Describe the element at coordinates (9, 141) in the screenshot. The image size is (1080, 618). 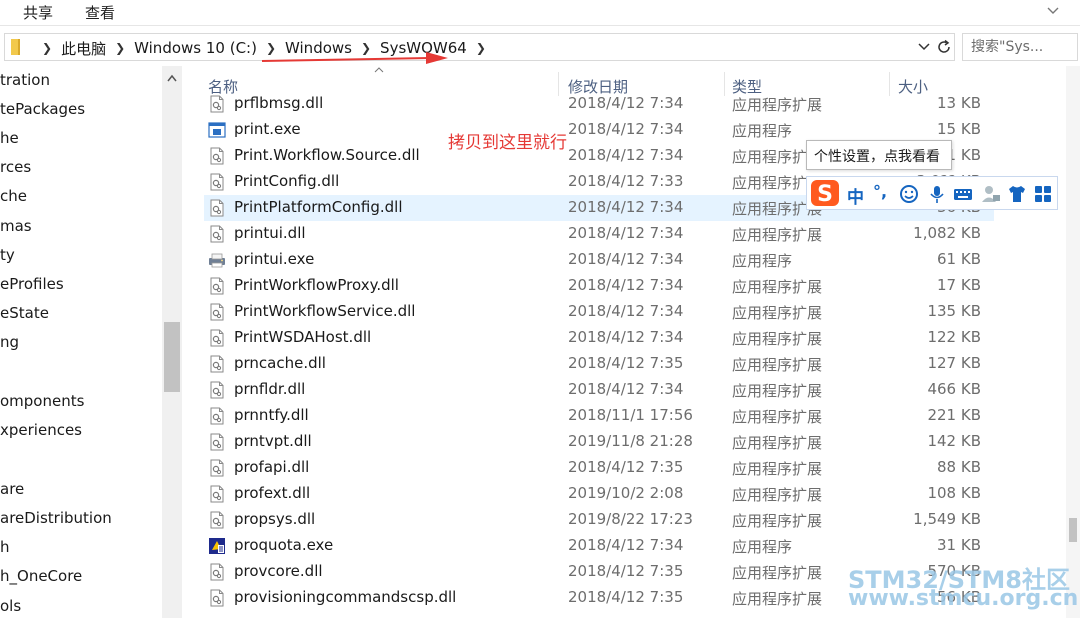
I see `nav-item: he` at that location.